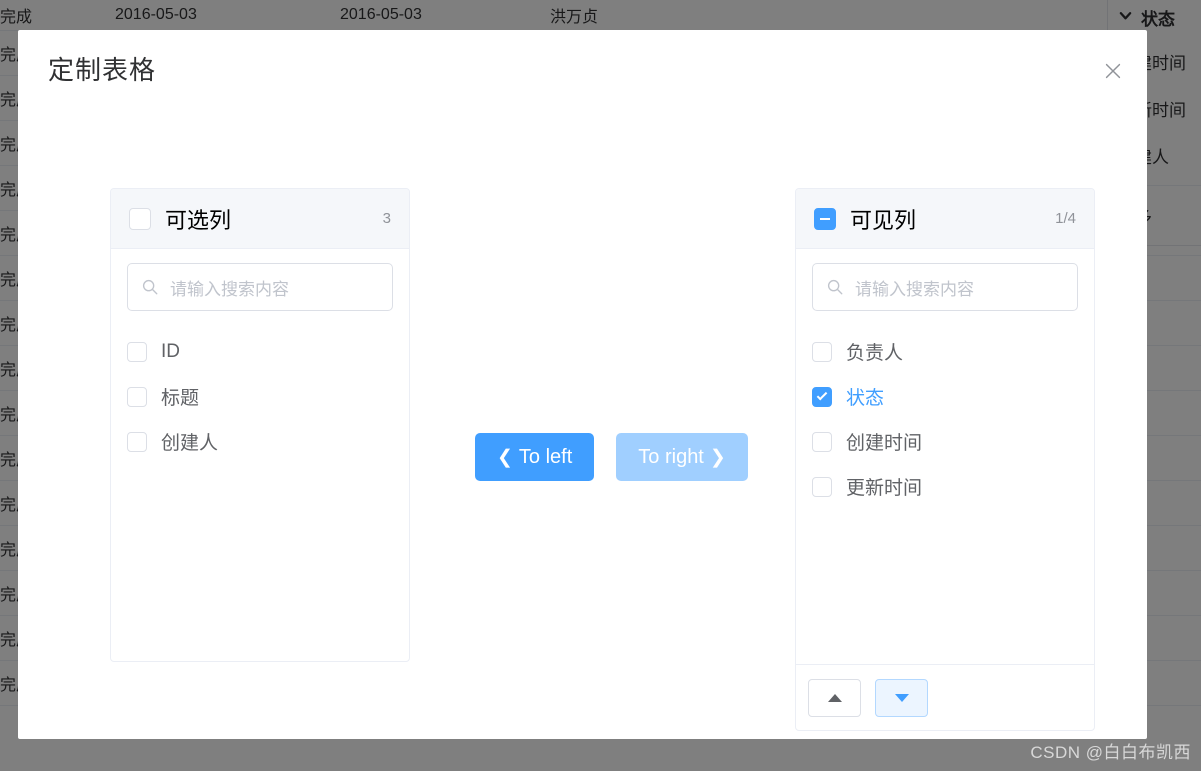 This screenshot has width=1201, height=771. Describe the element at coordinates (945, 697) in the screenshot. I see `right-panel-footer` at that location.